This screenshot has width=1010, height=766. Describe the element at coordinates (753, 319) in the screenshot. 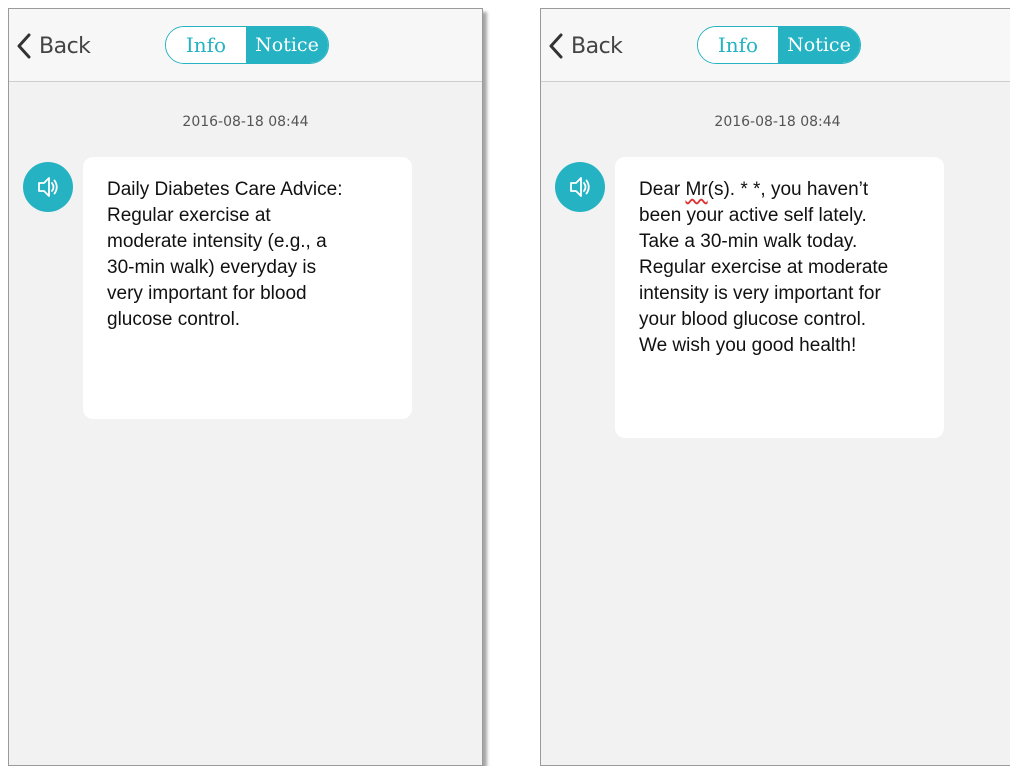

I see `message-line: your blood glucose control.` at that location.